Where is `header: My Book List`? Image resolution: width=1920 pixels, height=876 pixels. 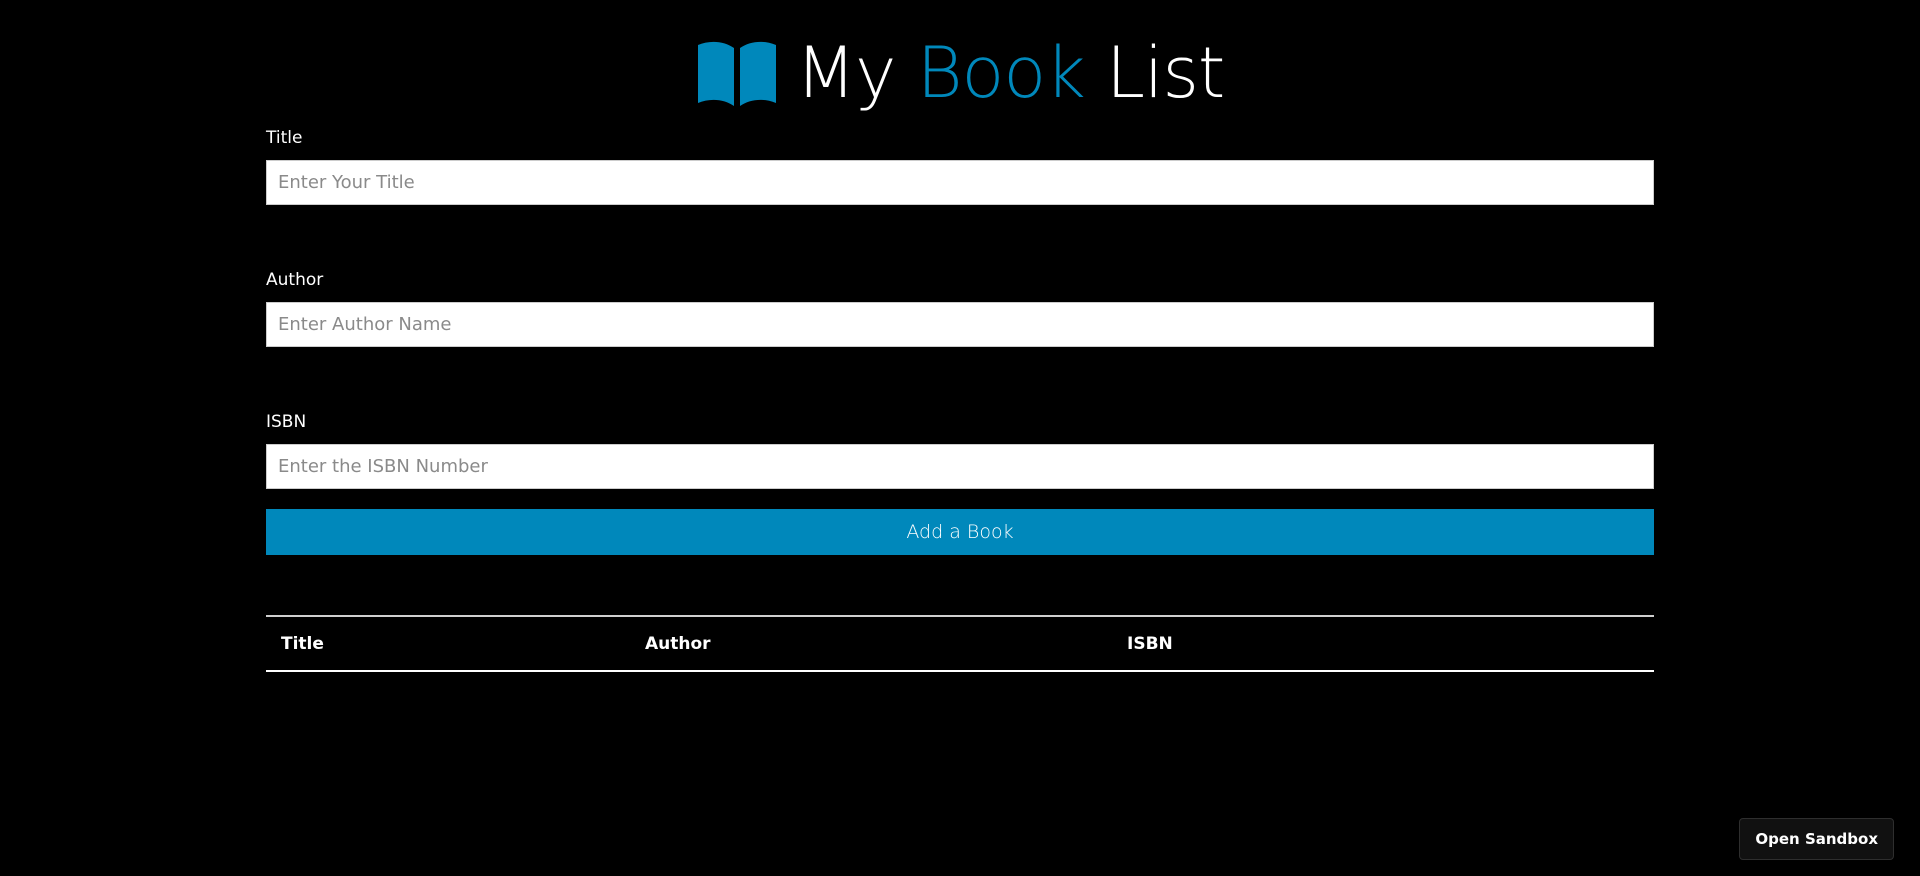
header: My Book List is located at coordinates (960, 73).